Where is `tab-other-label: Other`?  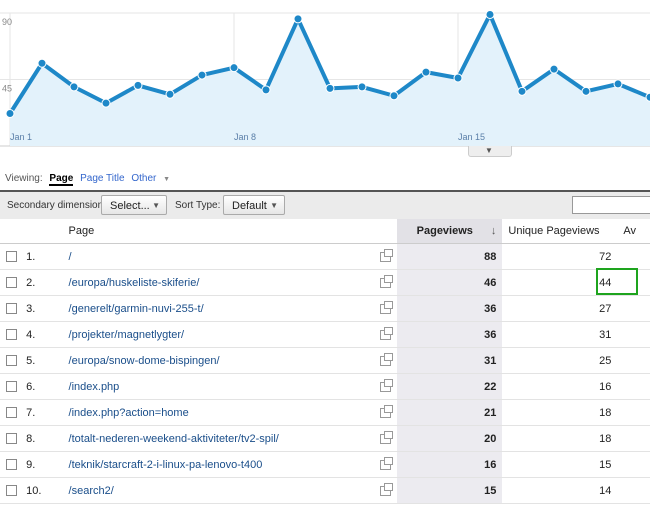 tab-other-label: Other is located at coordinates (144, 178).